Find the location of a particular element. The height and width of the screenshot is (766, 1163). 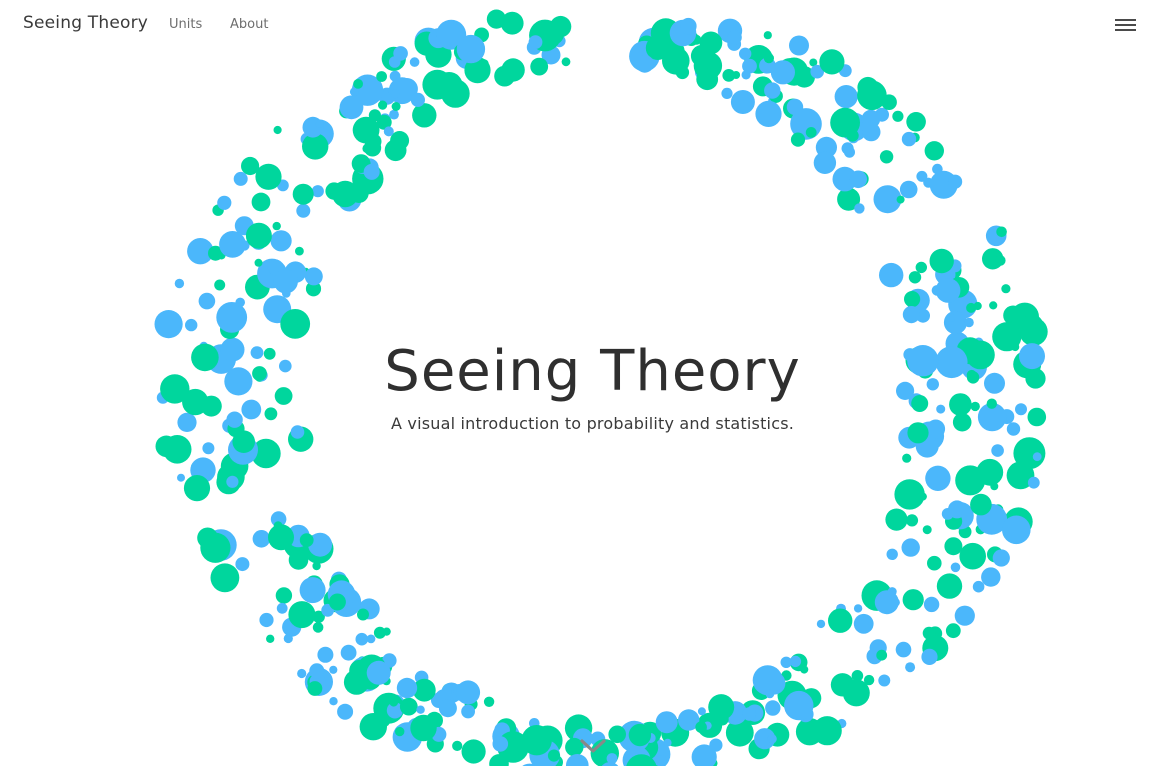

hamburger-menu-icon is located at coordinates (1126, 25).